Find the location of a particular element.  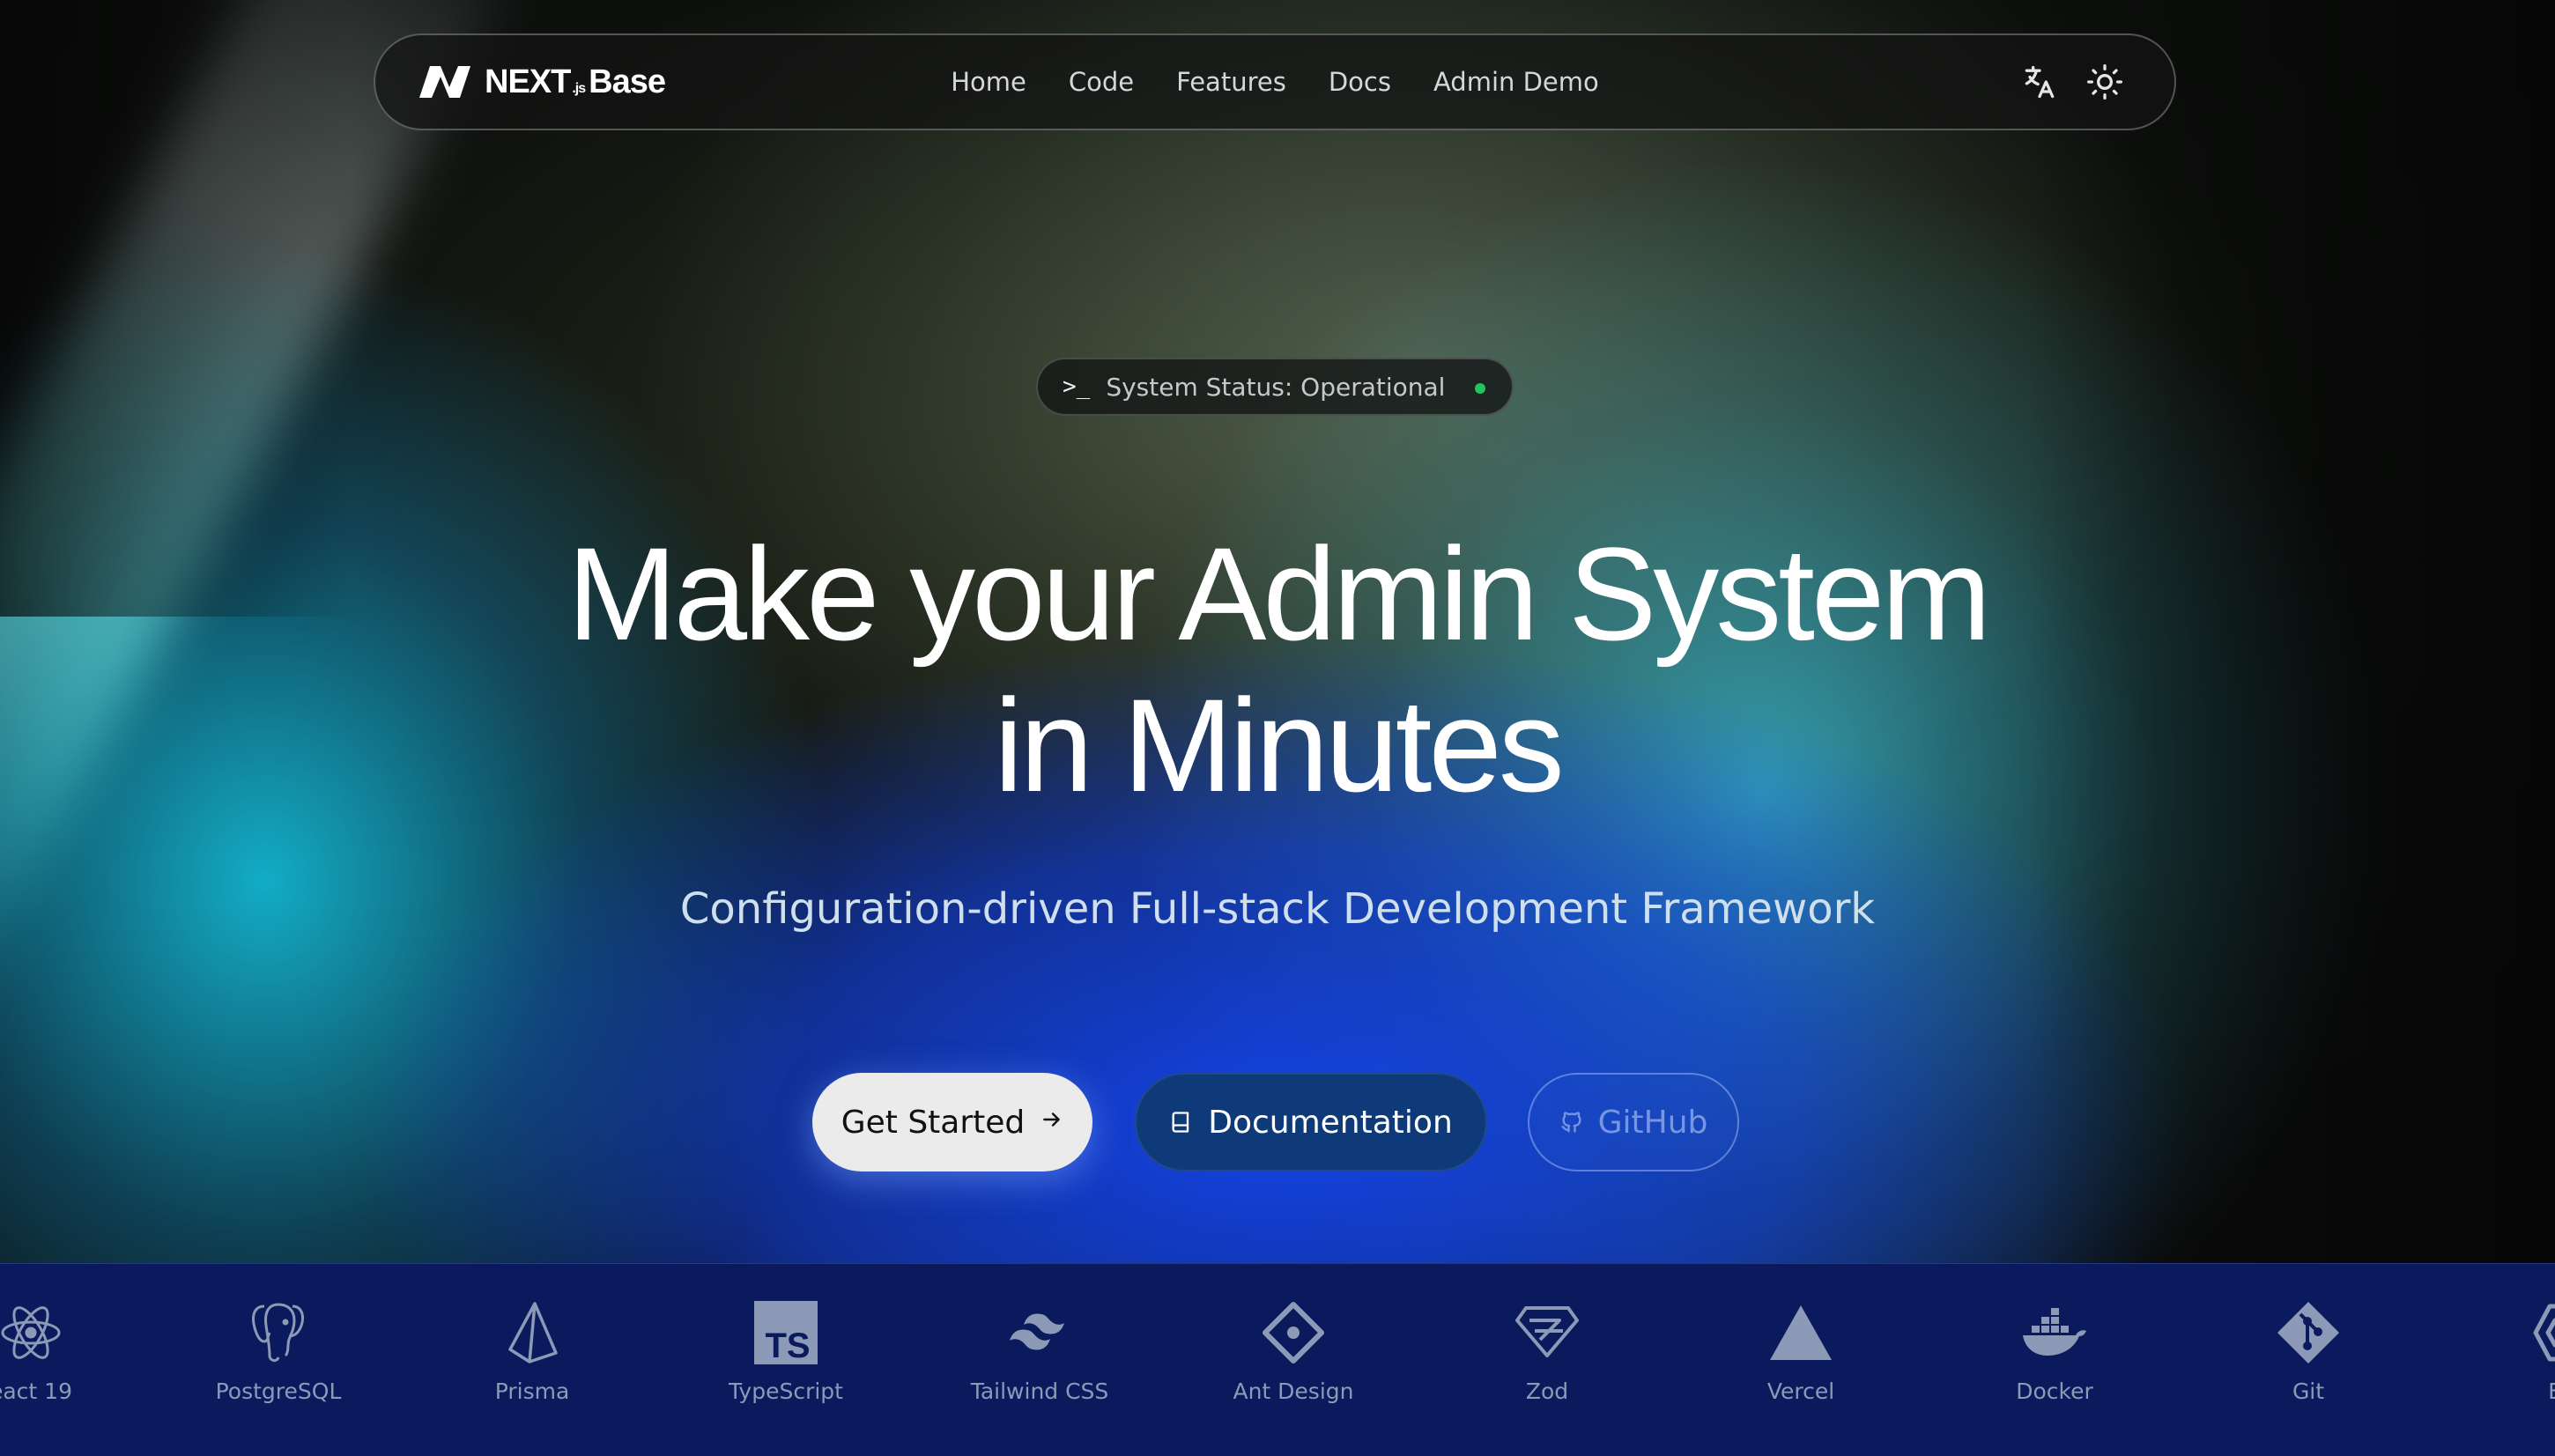

status-text: System Status: Operational is located at coordinates (1276, 387).